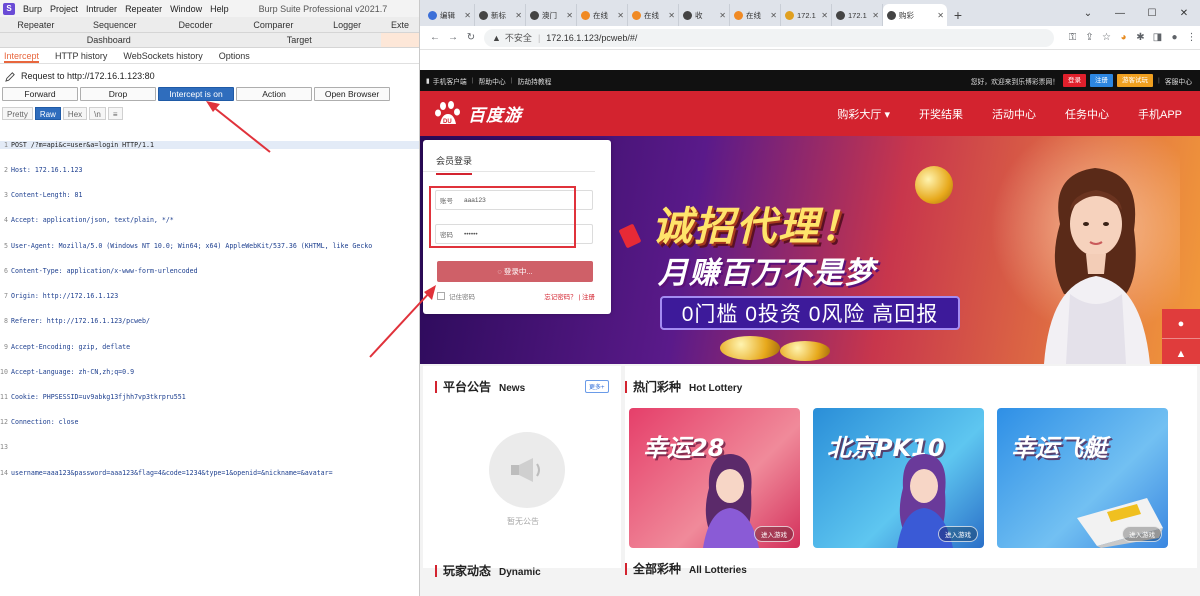 This screenshot has width=1200, height=596. Describe the element at coordinates (704, 15) in the screenshot. I see `browser-tab: 收 ✕` at that location.